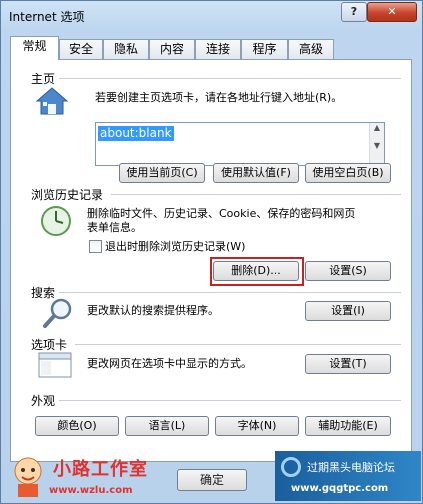  Describe the element at coordinates (175, 246) in the screenshot. I see `delete-on-exit-label: 退出时删除浏览历史记录(W)` at that location.